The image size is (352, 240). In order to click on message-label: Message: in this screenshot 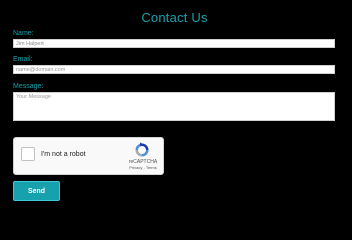, I will do `click(28, 86)`.